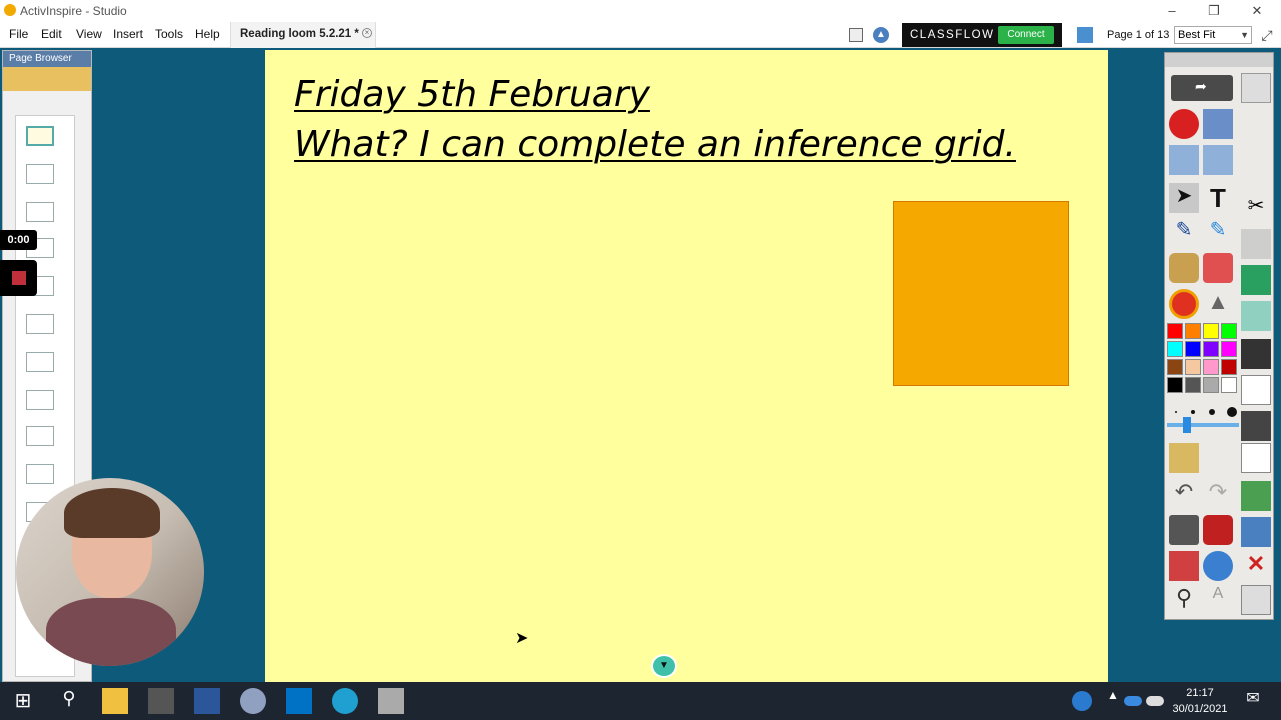  What do you see at coordinates (18, 278) in the screenshot?
I see `stop-recording-button` at bounding box center [18, 278].